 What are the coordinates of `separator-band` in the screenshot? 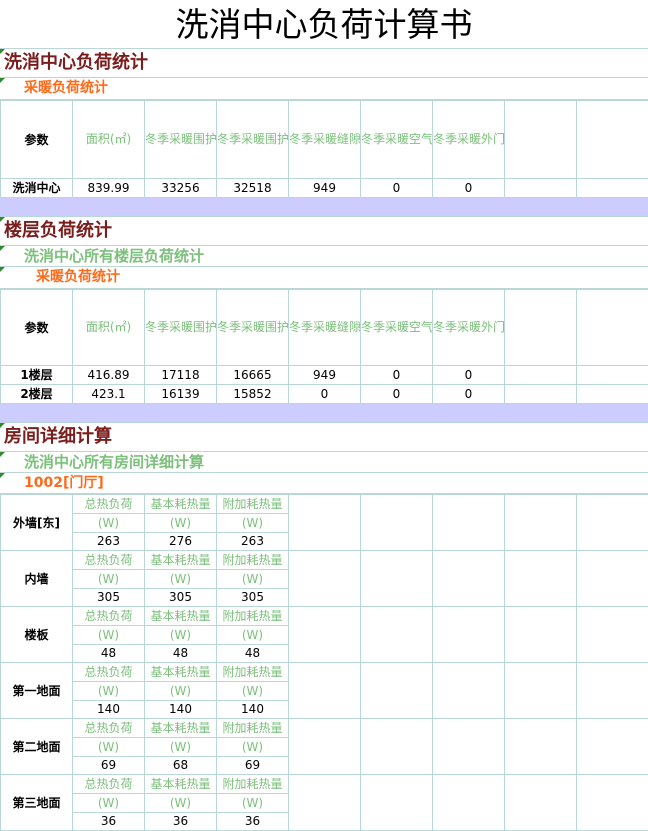 It's located at (324, 413).